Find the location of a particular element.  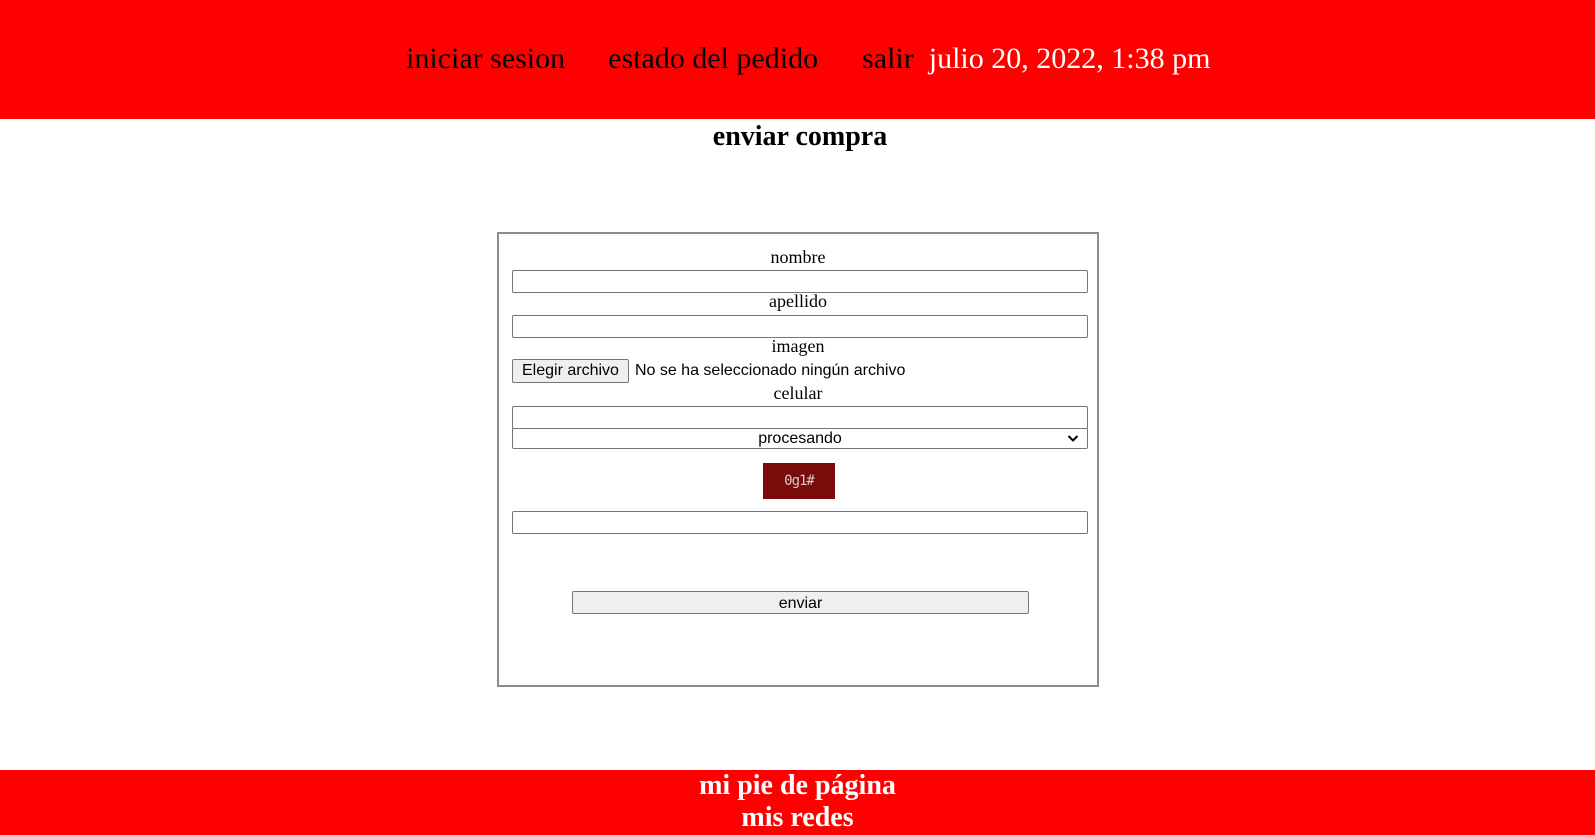

captcha-image: 0g1# is located at coordinates (799, 481).